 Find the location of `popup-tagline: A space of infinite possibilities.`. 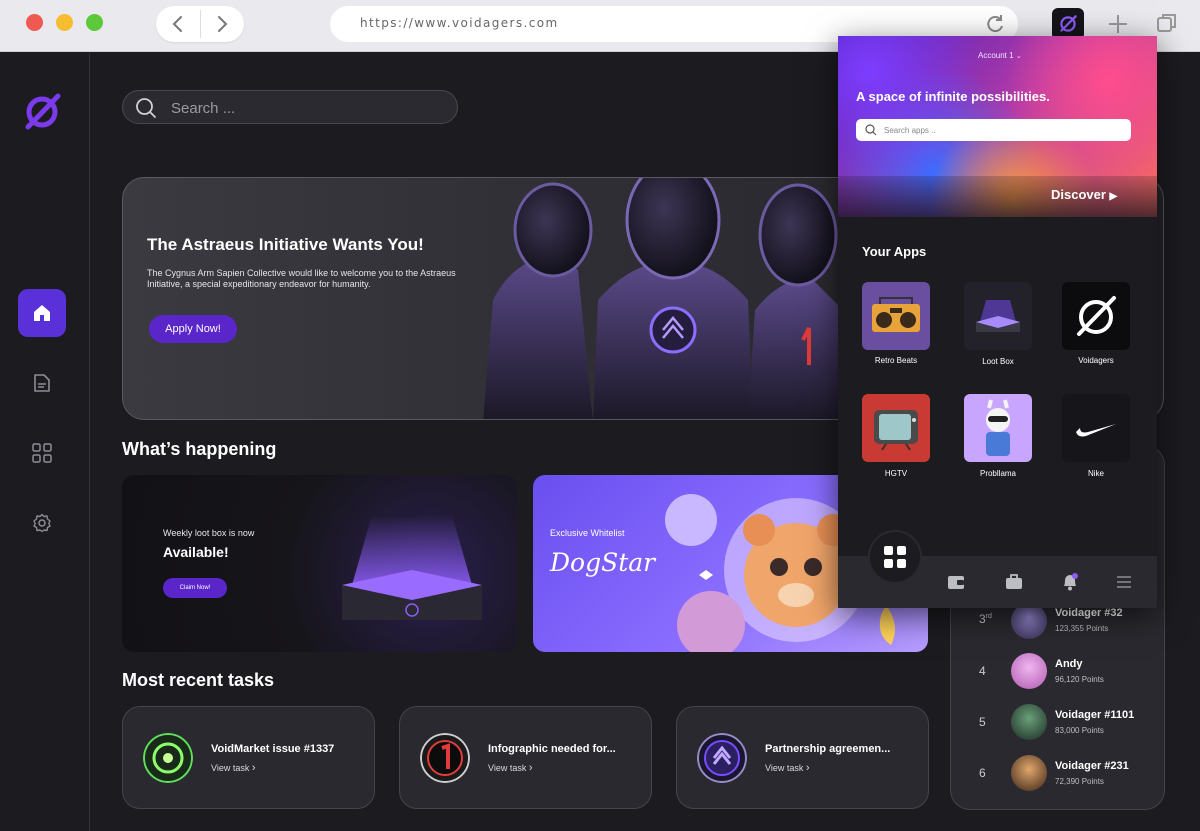

popup-tagline: A space of infinite possibilities. is located at coordinates (953, 96).